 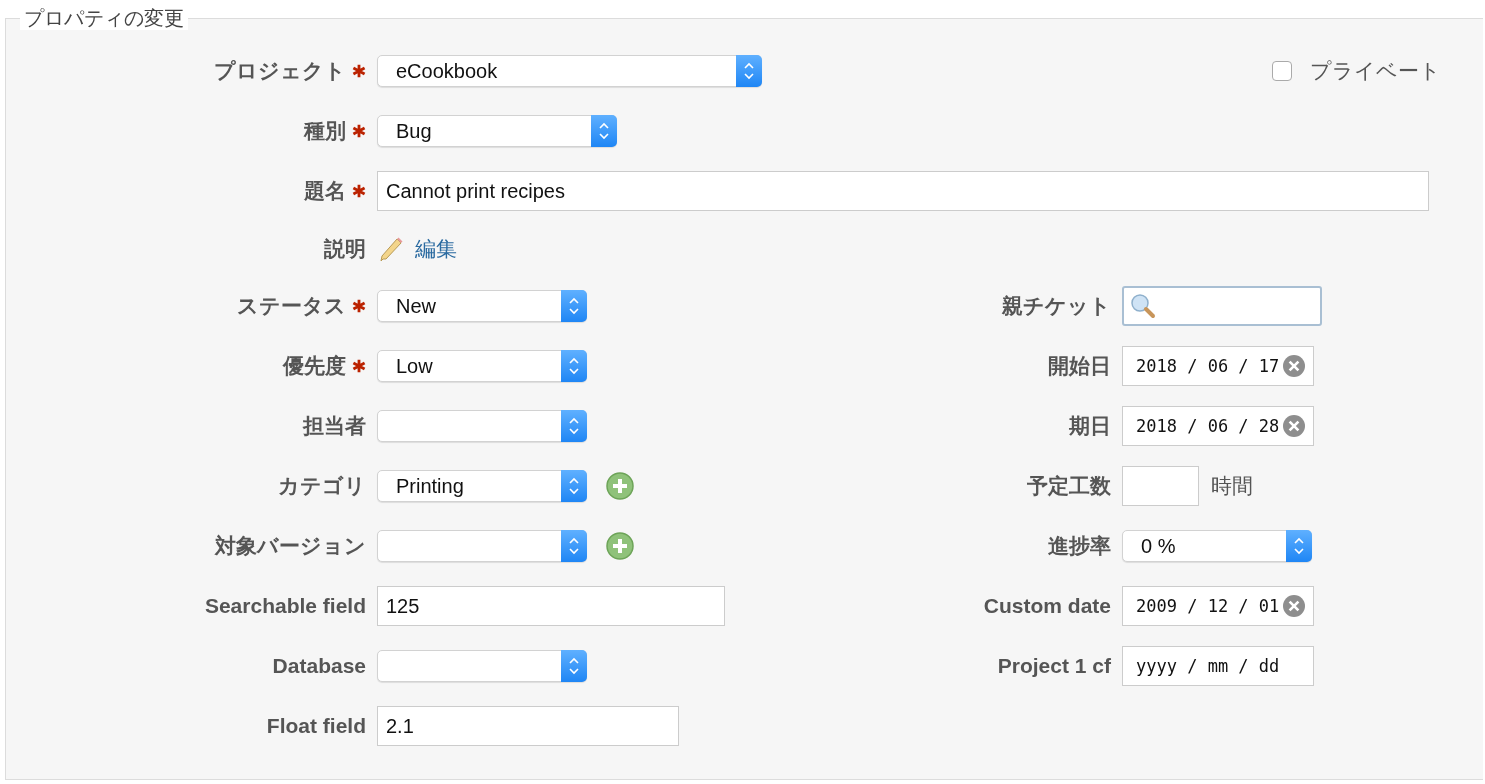 I want to click on dropdown: 0 %, so click(x=1217, y=546).